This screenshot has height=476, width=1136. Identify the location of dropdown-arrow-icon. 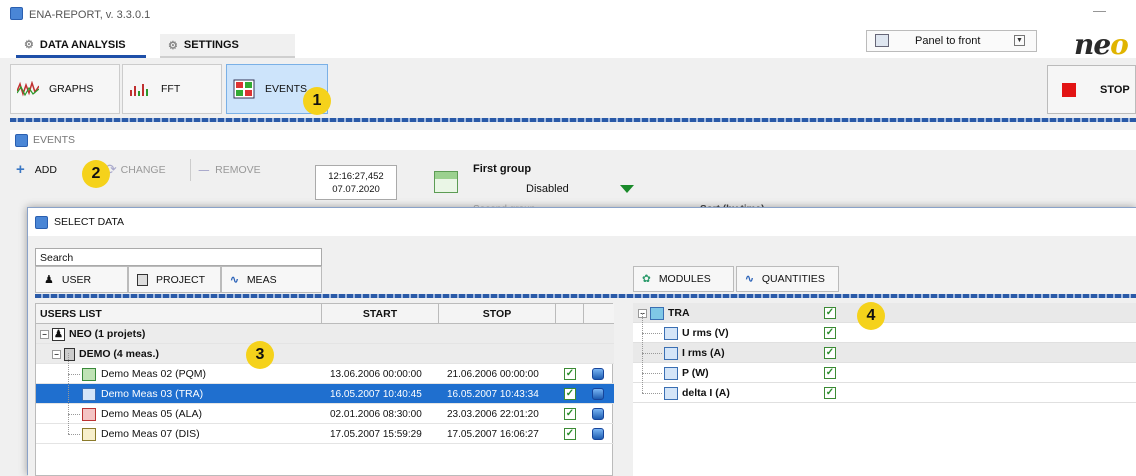
(627, 189).